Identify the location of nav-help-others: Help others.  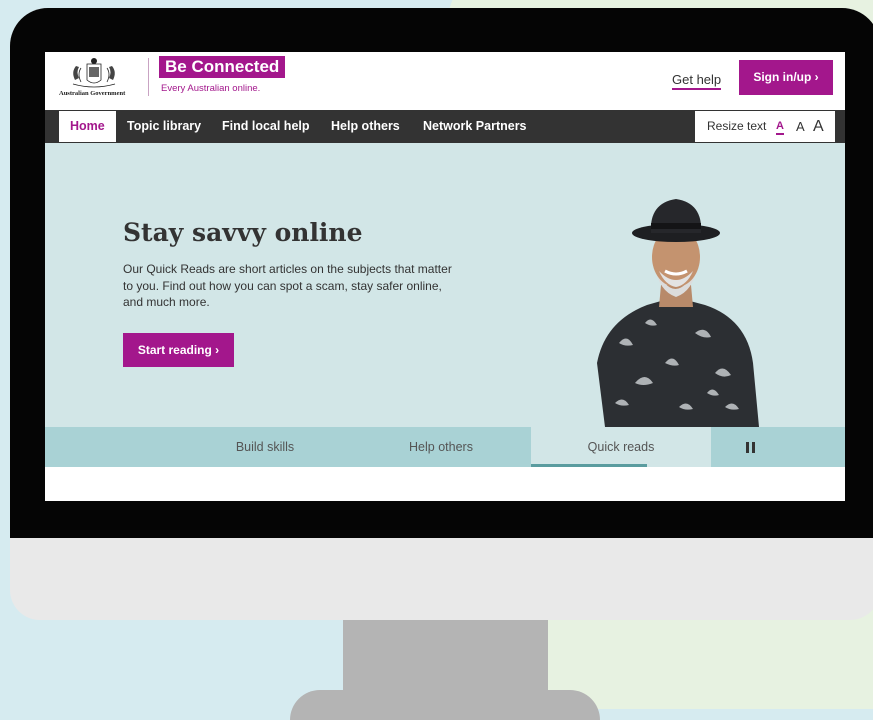
(365, 126).